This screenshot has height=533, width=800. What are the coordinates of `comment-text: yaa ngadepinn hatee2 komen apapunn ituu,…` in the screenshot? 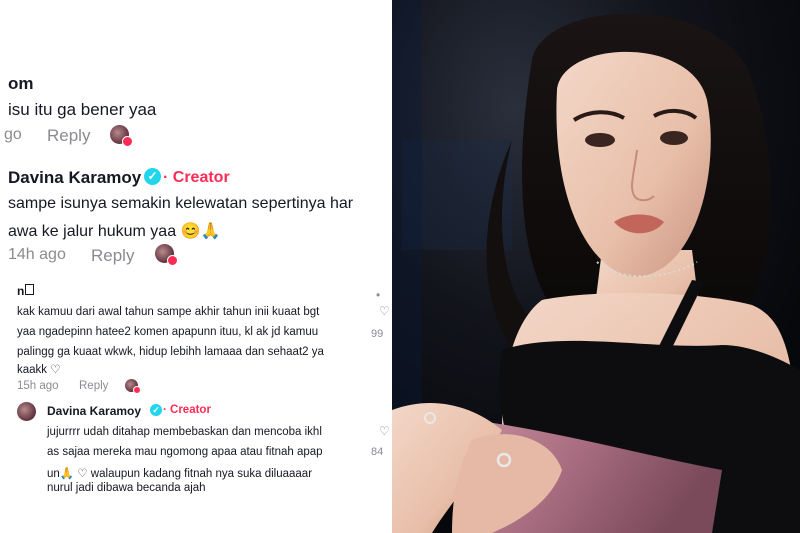 It's located at (168, 332).